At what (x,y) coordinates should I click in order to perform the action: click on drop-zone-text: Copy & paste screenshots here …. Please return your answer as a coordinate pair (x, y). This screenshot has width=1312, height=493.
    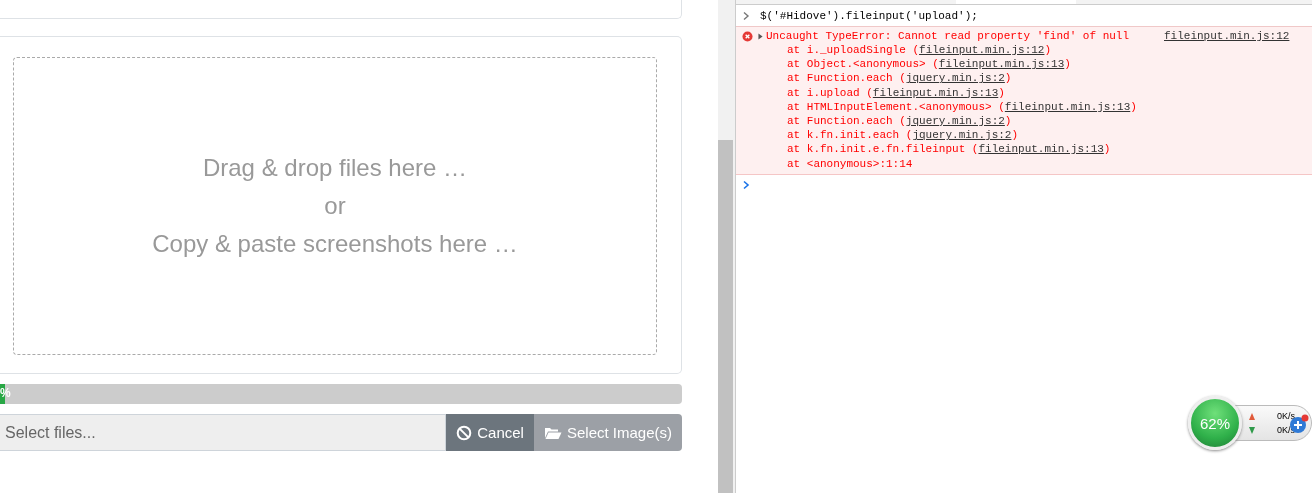
    Looking at the image, I should click on (335, 244).